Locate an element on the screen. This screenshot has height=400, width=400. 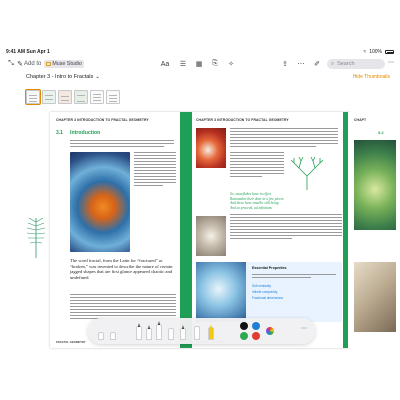
essential-properties-title: Essential Properties is located at coordinates (269, 268).